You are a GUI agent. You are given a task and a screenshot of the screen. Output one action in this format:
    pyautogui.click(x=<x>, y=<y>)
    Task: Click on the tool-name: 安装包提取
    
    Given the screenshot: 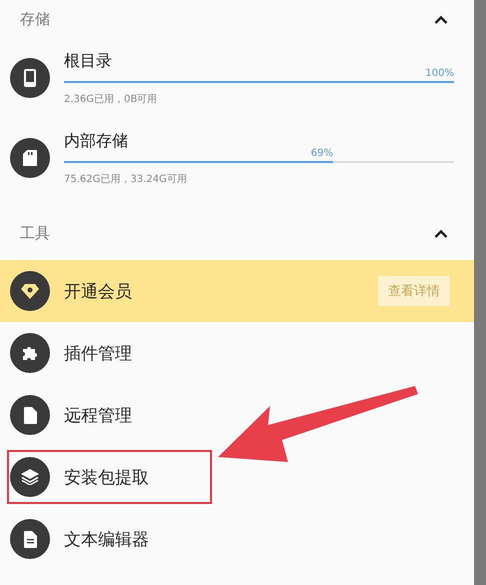 What is the action you would take?
    pyautogui.click(x=257, y=477)
    